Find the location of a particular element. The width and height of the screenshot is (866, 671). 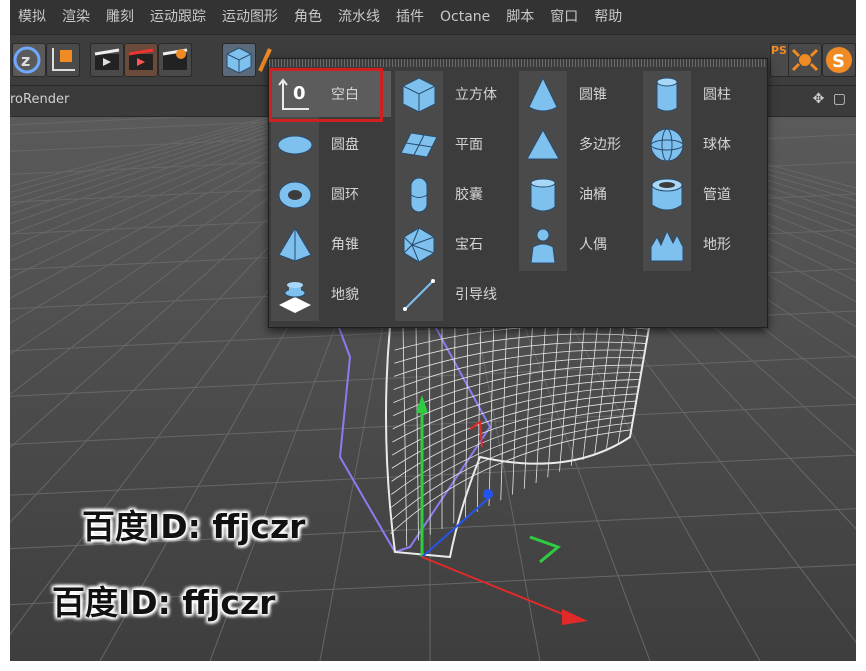

disc-object-item: 圆盘 is located at coordinates (331, 144).